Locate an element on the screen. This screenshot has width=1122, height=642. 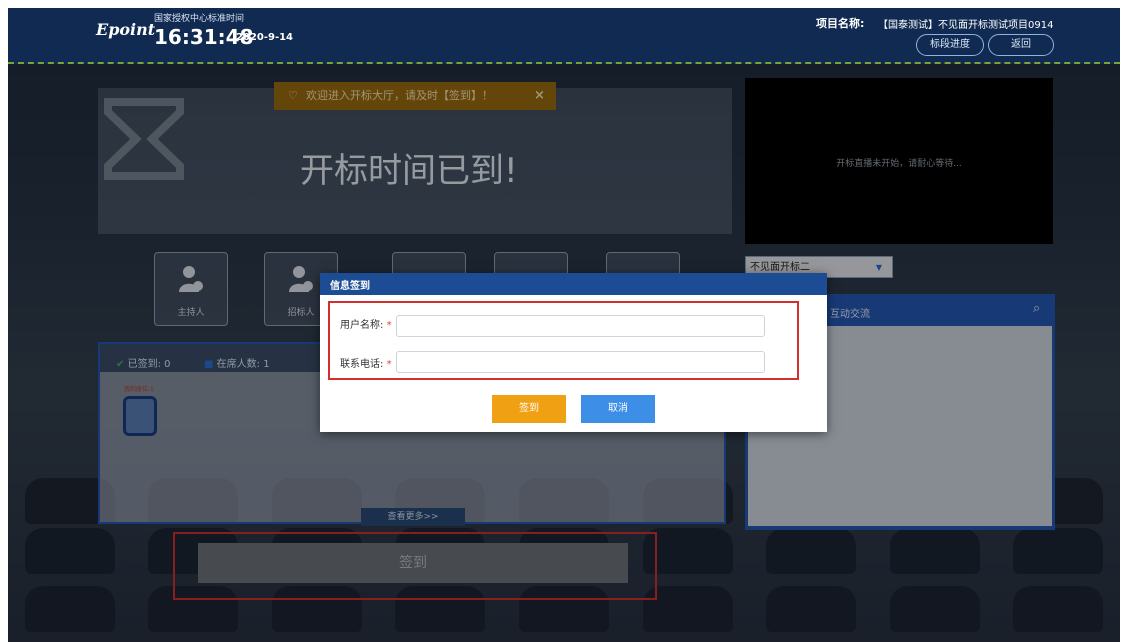
confirm-sign-in-button: 签到 is located at coordinates (529, 409).